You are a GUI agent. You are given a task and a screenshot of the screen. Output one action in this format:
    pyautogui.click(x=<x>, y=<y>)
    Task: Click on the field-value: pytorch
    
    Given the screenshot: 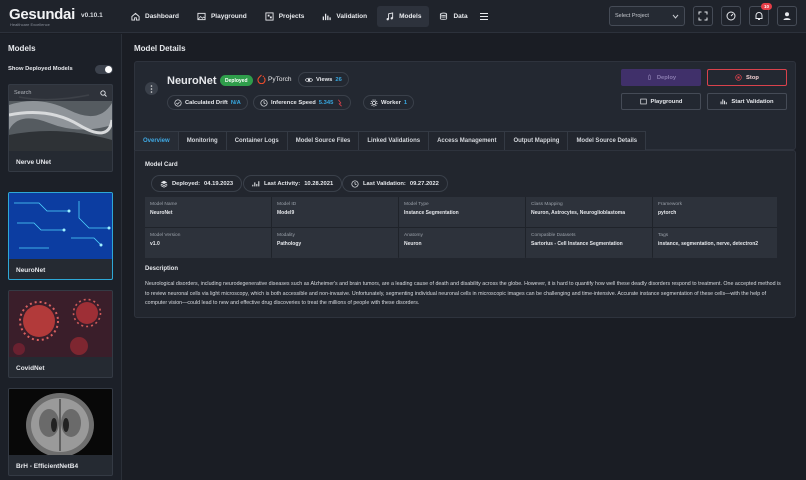 What is the action you would take?
    pyautogui.click(x=667, y=213)
    